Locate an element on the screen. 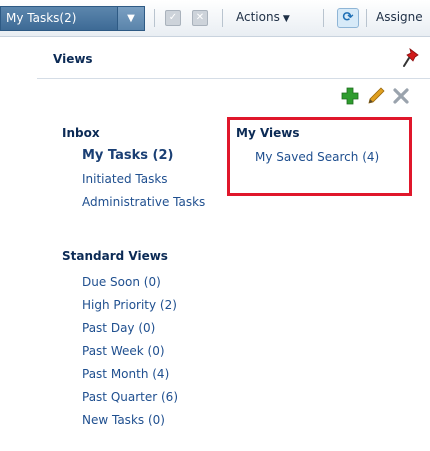 Image resolution: width=430 pixels, height=451 pixels. my-views-heading: My Views is located at coordinates (268, 133).